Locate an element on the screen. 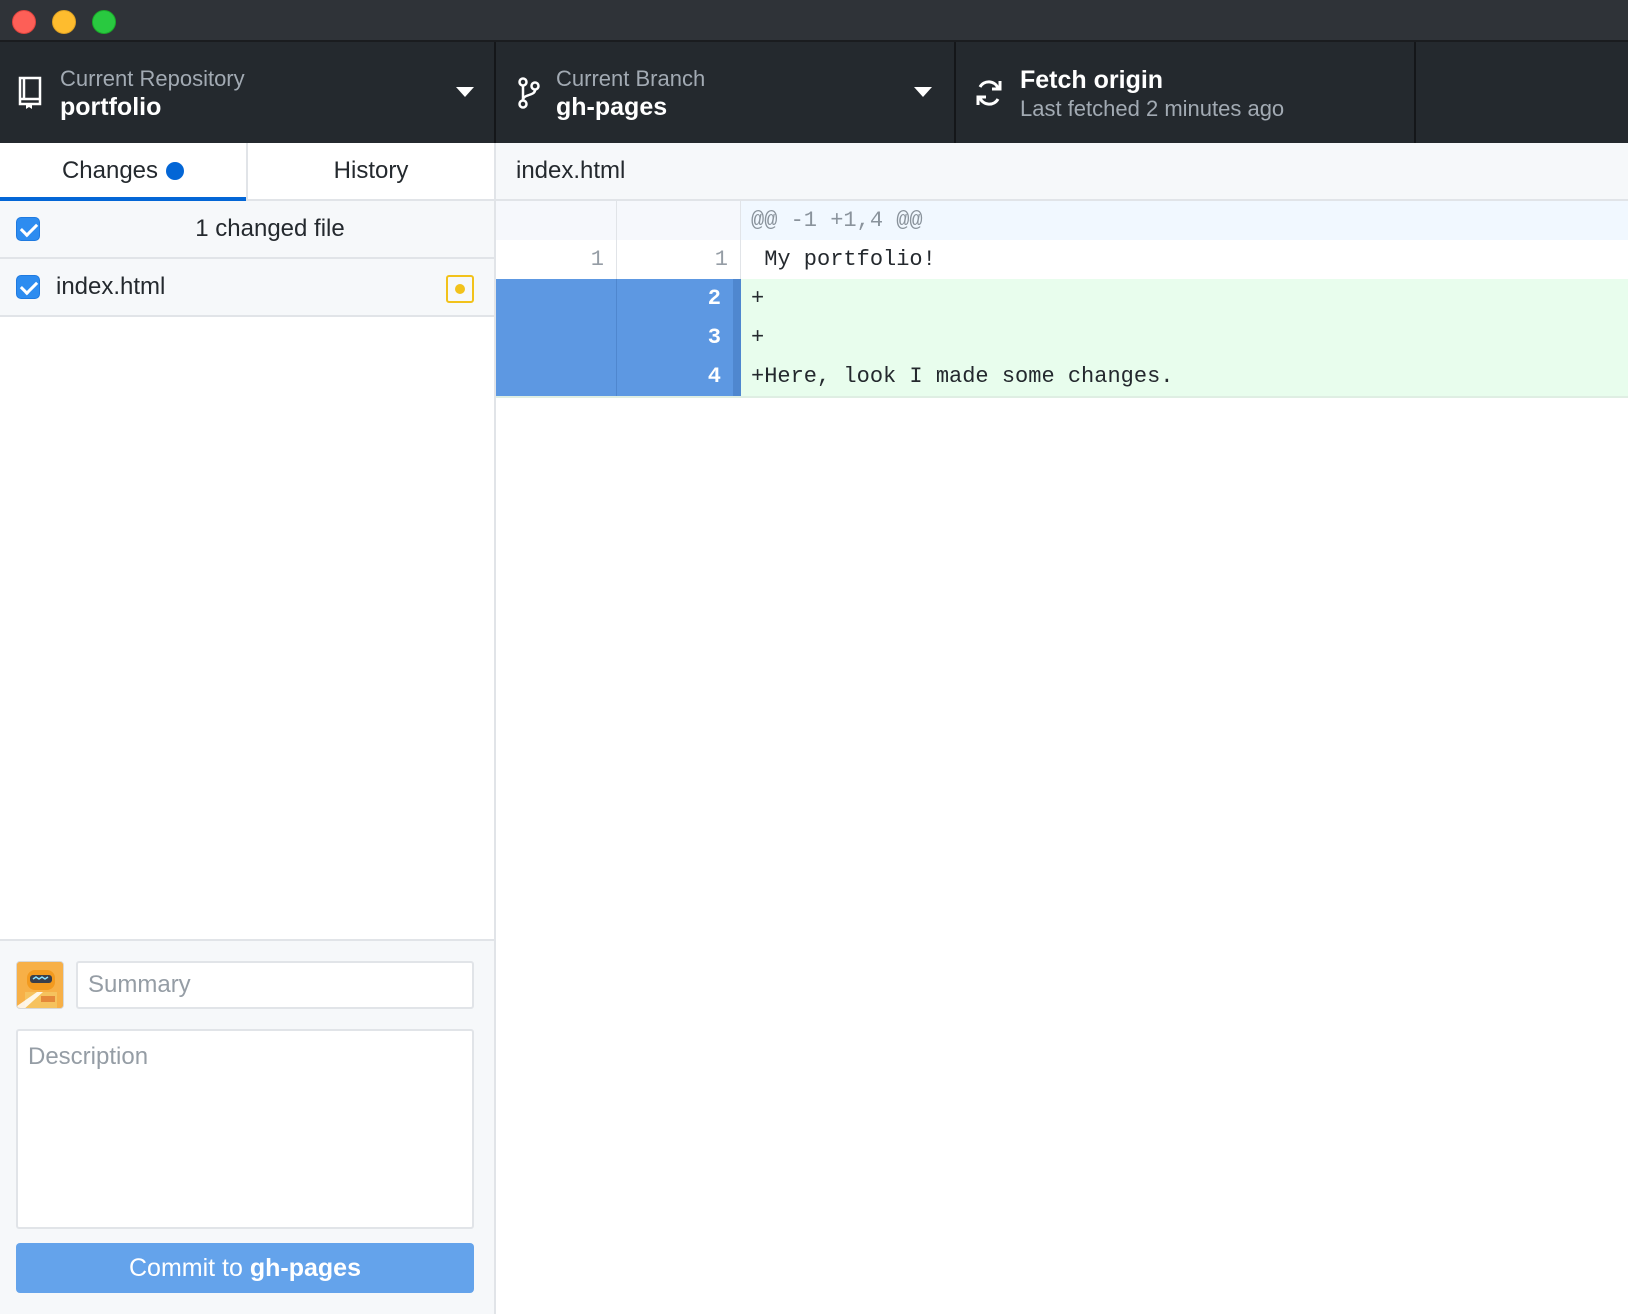 The image size is (1628, 1314). new-line-number is located at coordinates (679, 220).